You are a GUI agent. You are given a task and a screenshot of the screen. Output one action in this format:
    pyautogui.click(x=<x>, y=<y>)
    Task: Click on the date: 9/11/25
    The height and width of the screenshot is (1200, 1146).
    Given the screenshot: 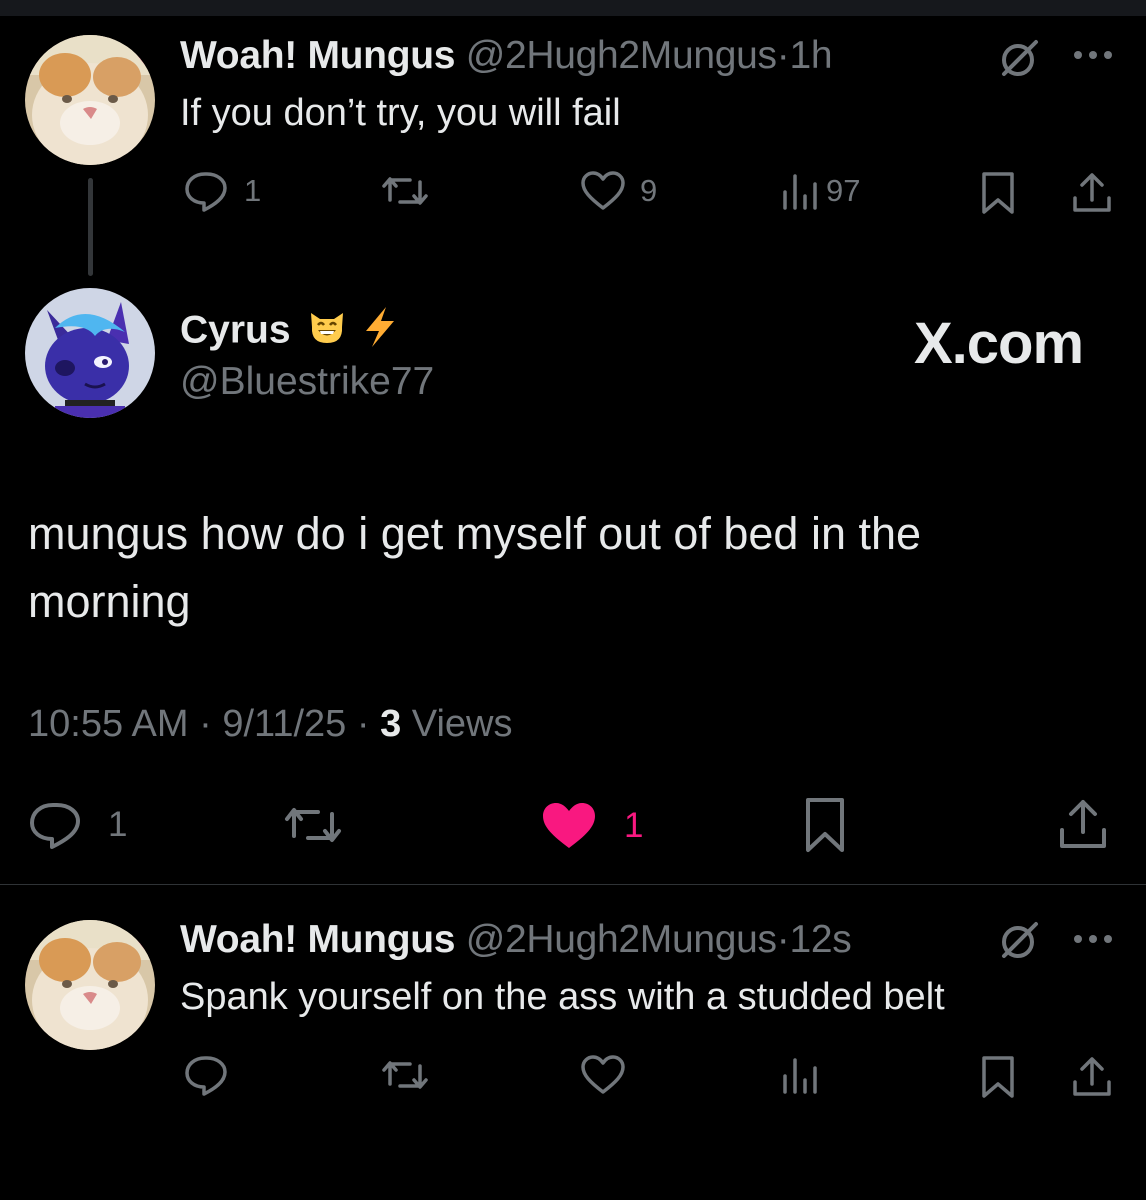 What is the action you would take?
    pyautogui.click(x=284, y=724)
    